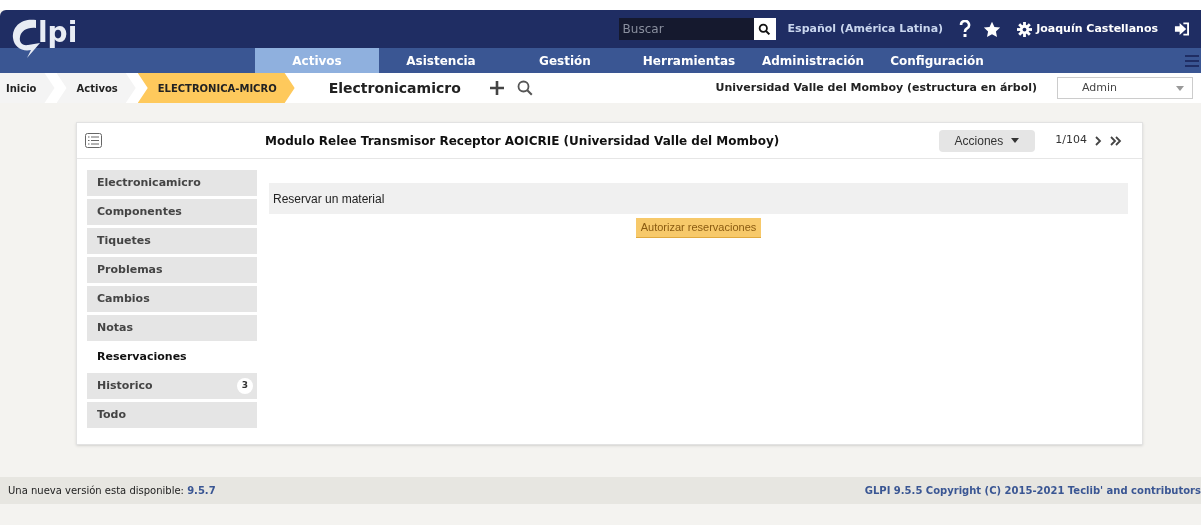 The width and height of the screenshot is (1201, 525). I want to click on add-icon, so click(496, 88).